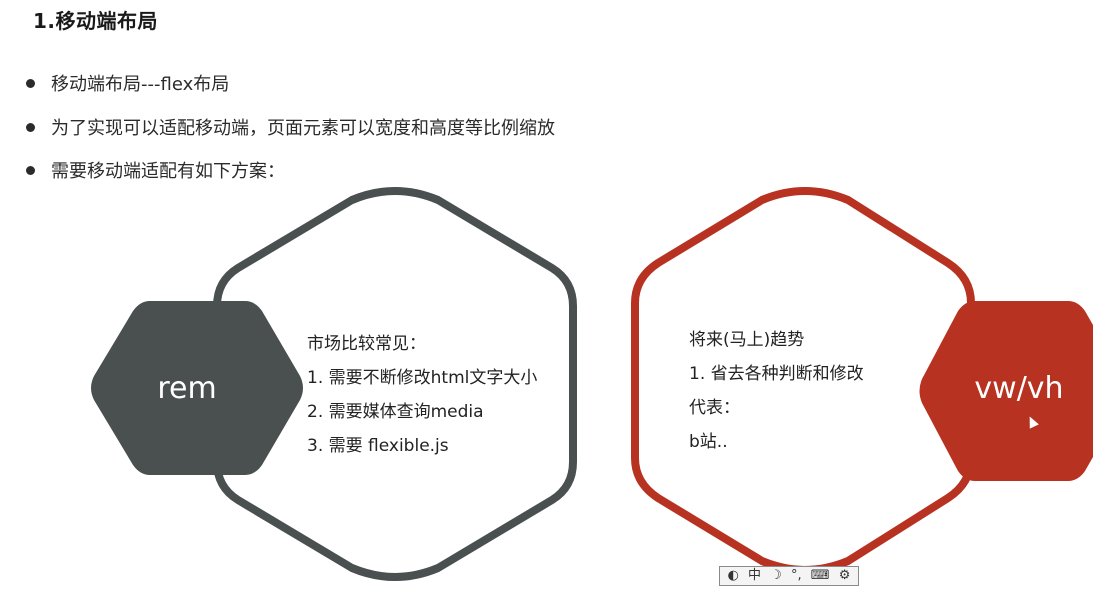 The width and height of the screenshot is (1093, 593). Describe the element at coordinates (789, 576) in the screenshot. I see `ime-toolbar: ◐ 中 ☽ °, ⌨ ⚙` at that location.